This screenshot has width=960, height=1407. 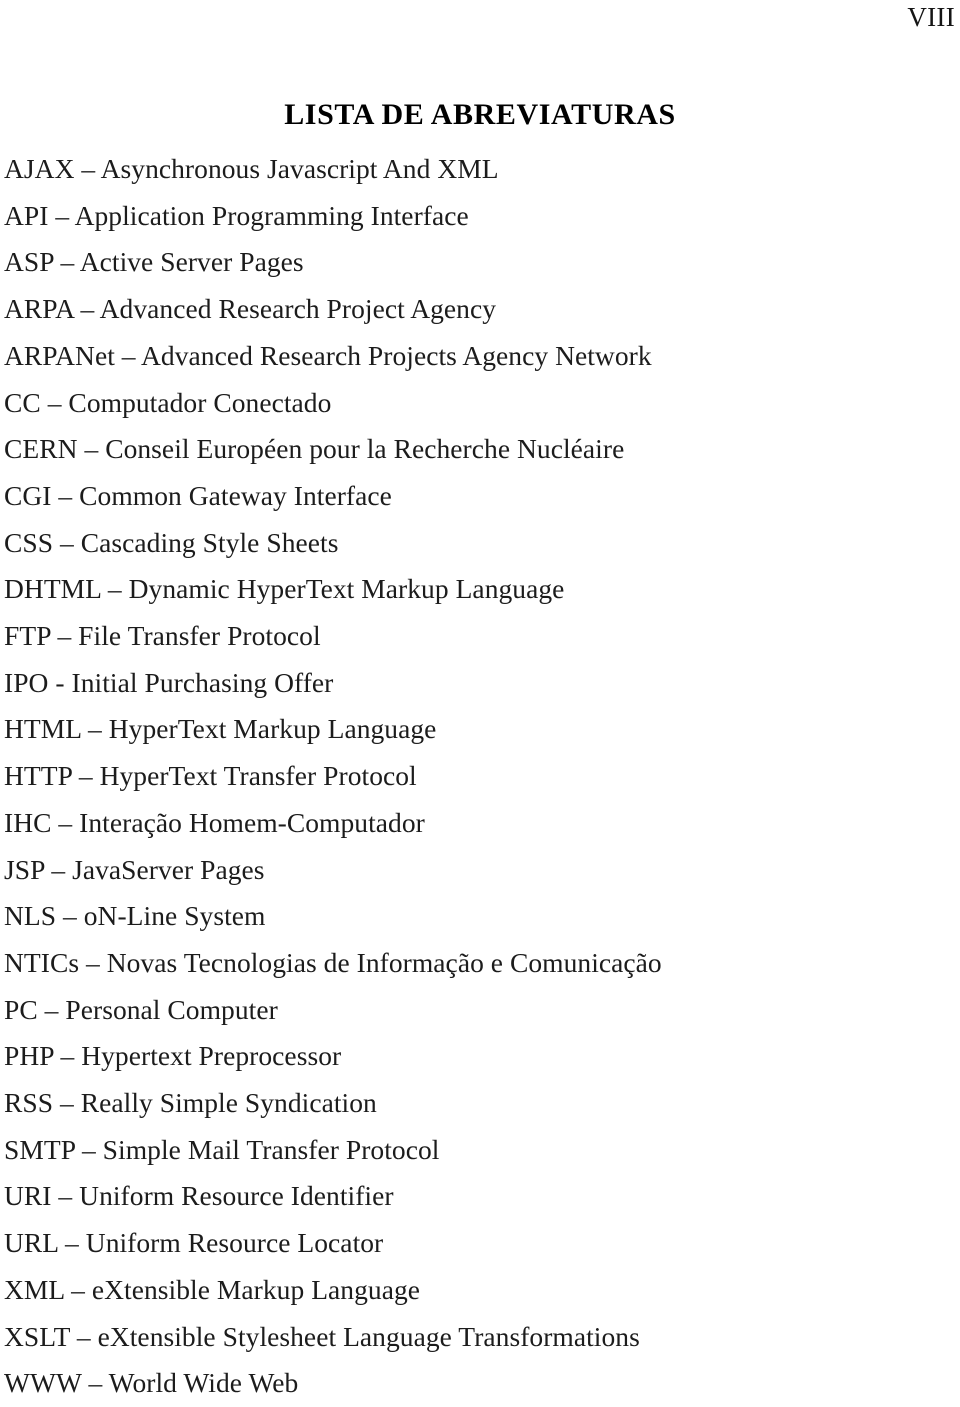 What do you see at coordinates (171, 542) in the screenshot?
I see `abbreviation-entry: CSS – Cascading Style Sheets` at bounding box center [171, 542].